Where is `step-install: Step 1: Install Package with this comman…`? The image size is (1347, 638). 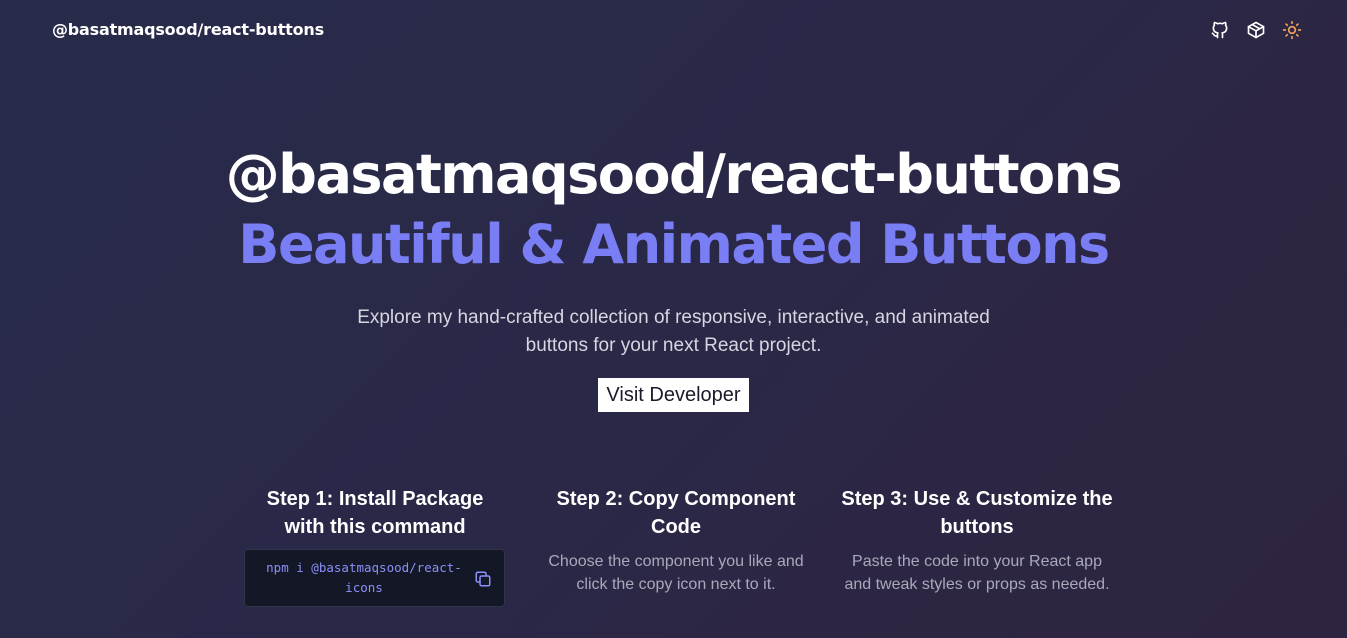
step-install: Step 1: Install Package with this comman… is located at coordinates (375, 546).